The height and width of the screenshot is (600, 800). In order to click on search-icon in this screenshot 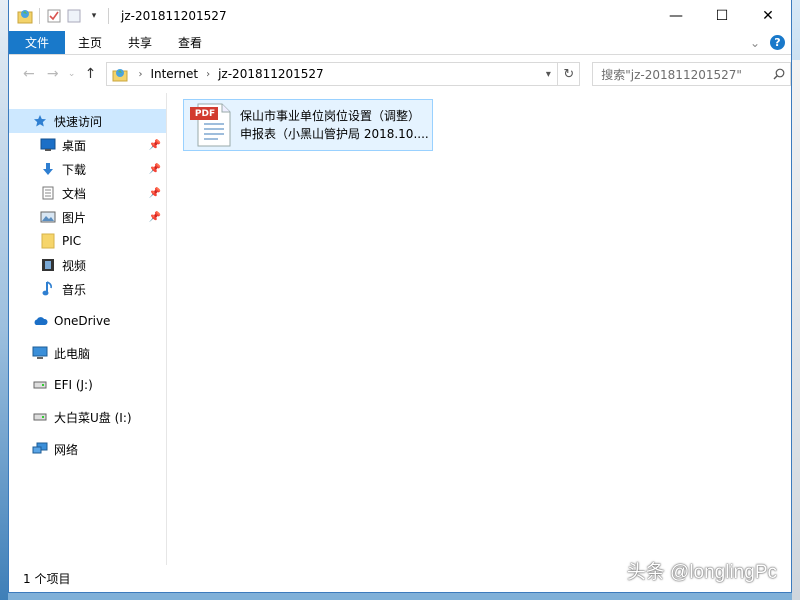, I will do `click(779, 74)`.